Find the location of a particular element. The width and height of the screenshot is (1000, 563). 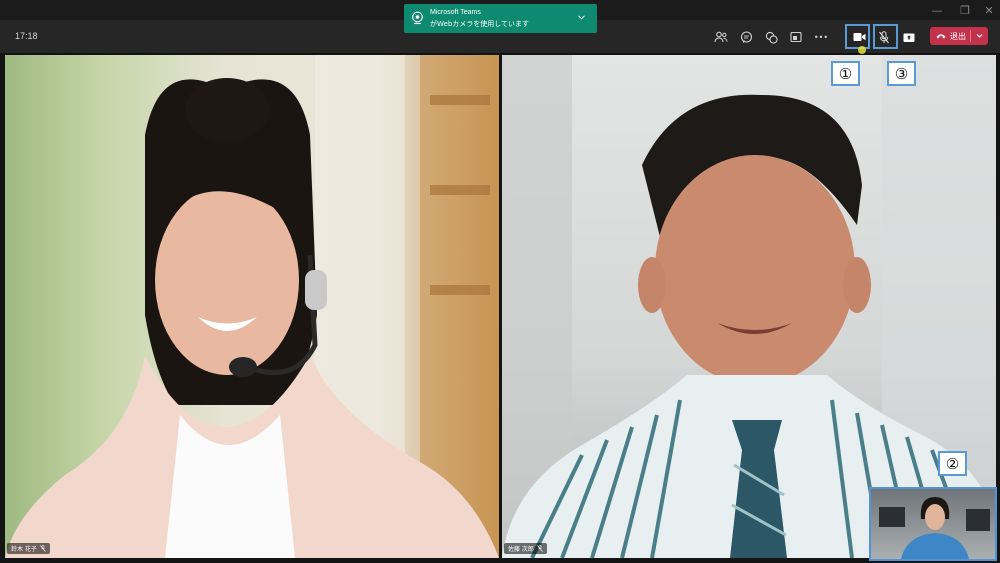

restore-button: ❐ is located at coordinates (965, 10).